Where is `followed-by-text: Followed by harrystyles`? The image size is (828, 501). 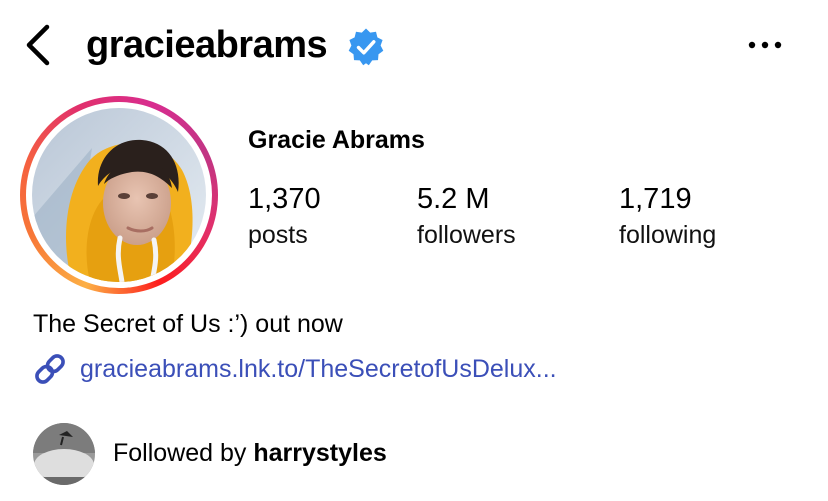
followed-by-text: Followed by harrystyles is located at coordinates (250, 453).